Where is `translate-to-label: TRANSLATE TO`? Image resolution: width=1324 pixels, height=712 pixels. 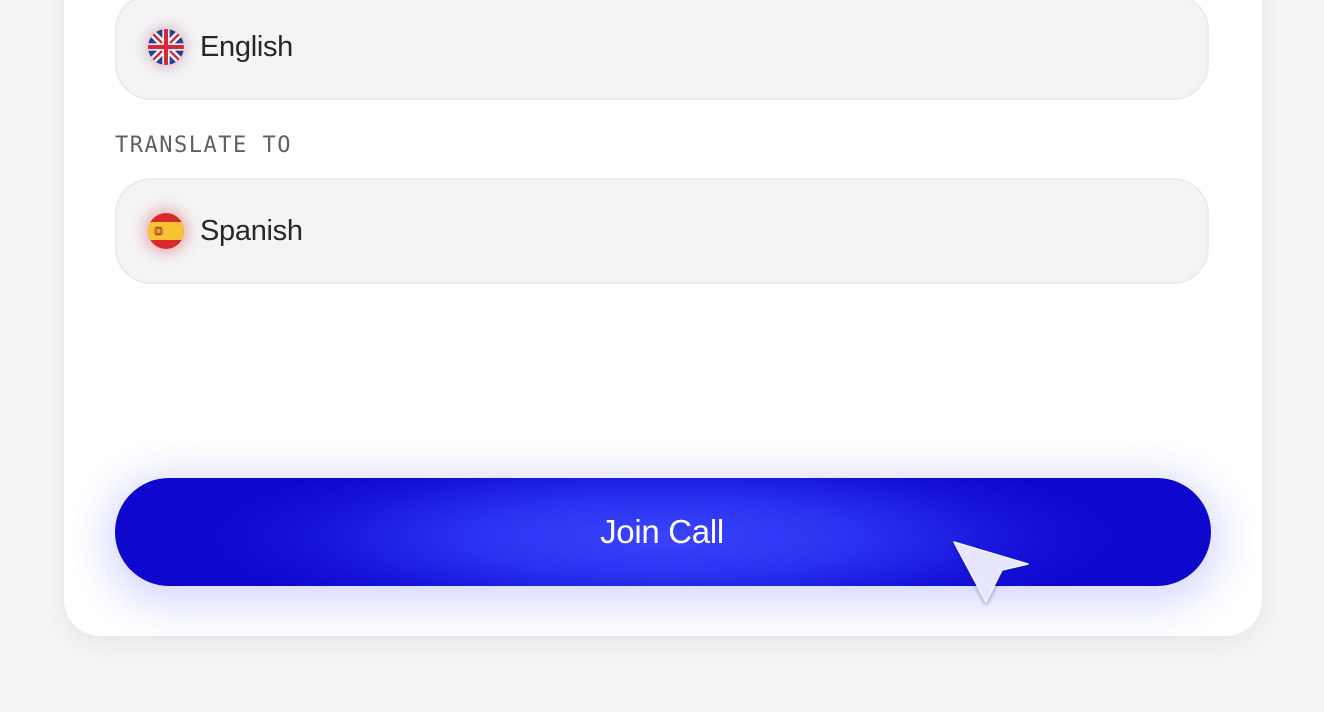
translate-to-label: TRANSLATE TO is located at coordinates (203, 145).